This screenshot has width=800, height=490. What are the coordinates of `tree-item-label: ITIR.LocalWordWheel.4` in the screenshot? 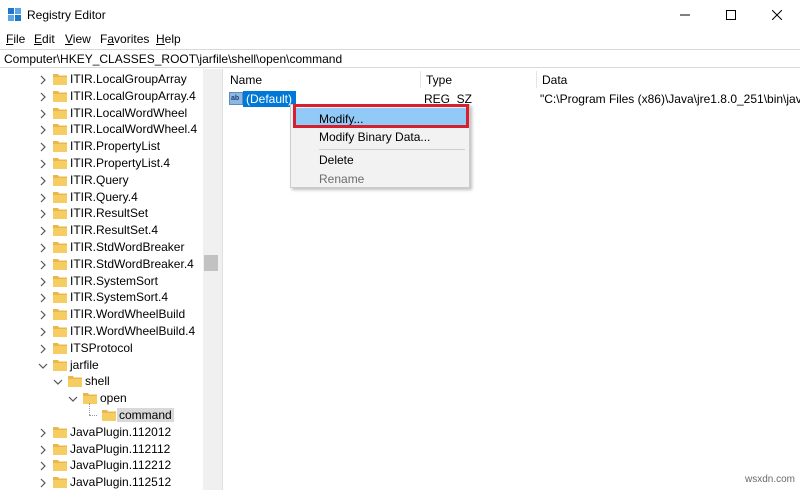 It's located at (133, 129).